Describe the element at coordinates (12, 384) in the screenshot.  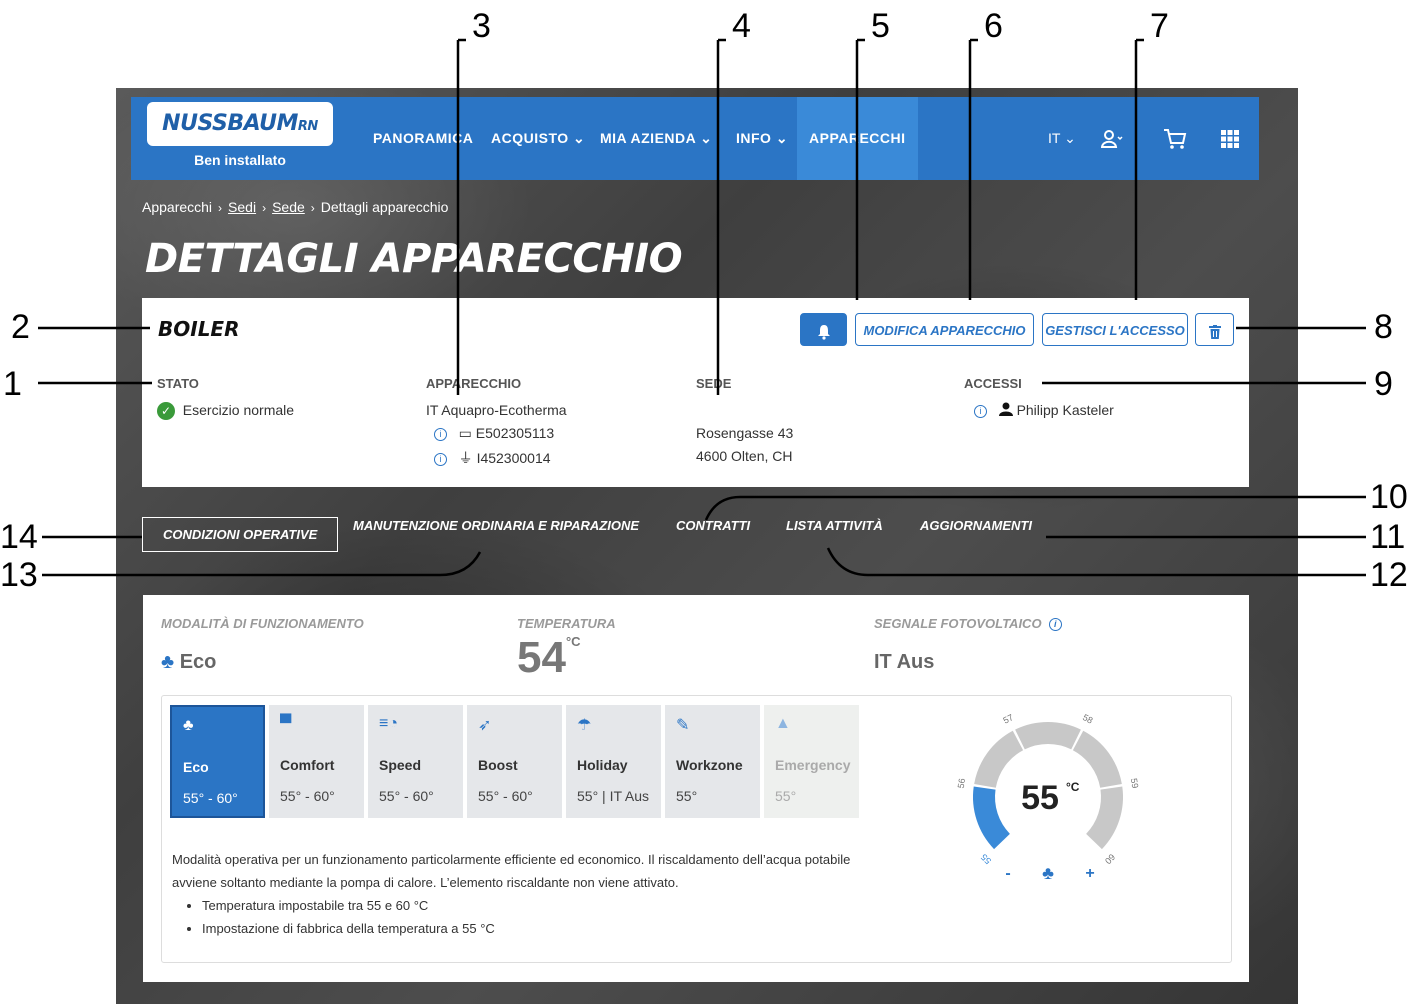
I see `callout-1: 1` at that location.